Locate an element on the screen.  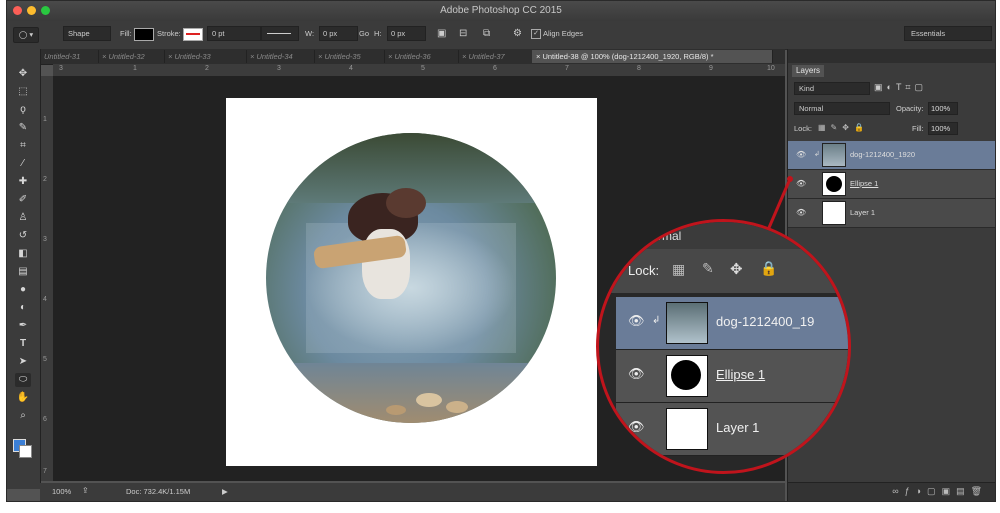
ruler-tick: 6 is located at coordinates (495, 68).